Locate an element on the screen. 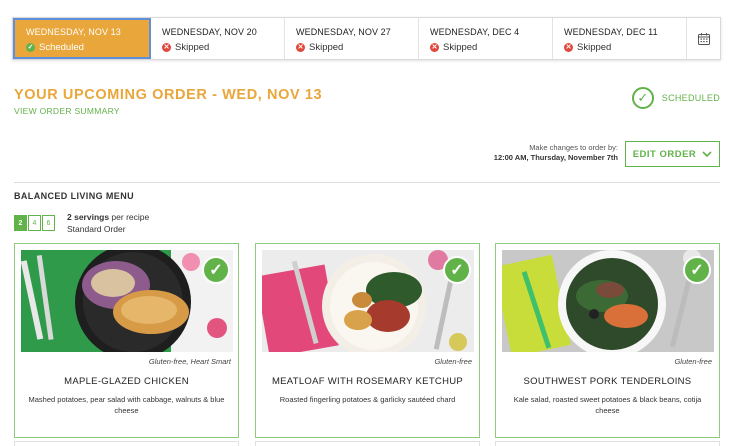 The width and height of the screenshot is (733, 446). week-status: Scheduled is located at coordinates (61, 47).